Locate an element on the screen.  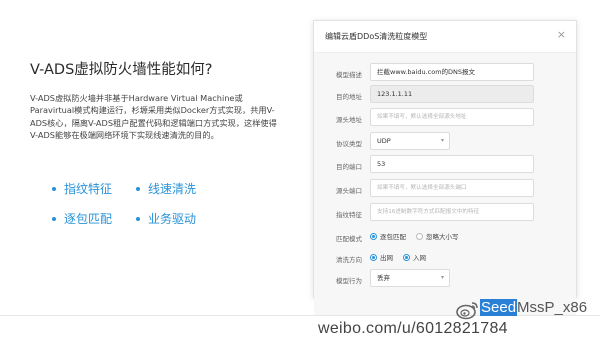
model-desc-input: 拦截www.baidu.com的DNS报文 is located at coordinates (452, 72).